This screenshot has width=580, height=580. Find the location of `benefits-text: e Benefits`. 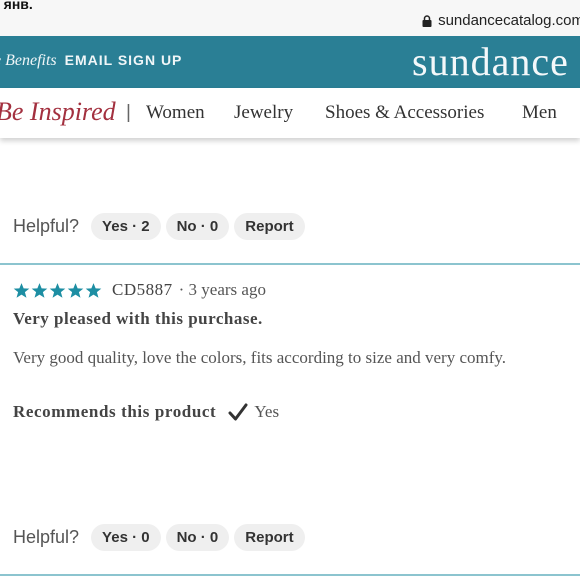

benefits-text: e Benefits is located at coordinates (28, 60).